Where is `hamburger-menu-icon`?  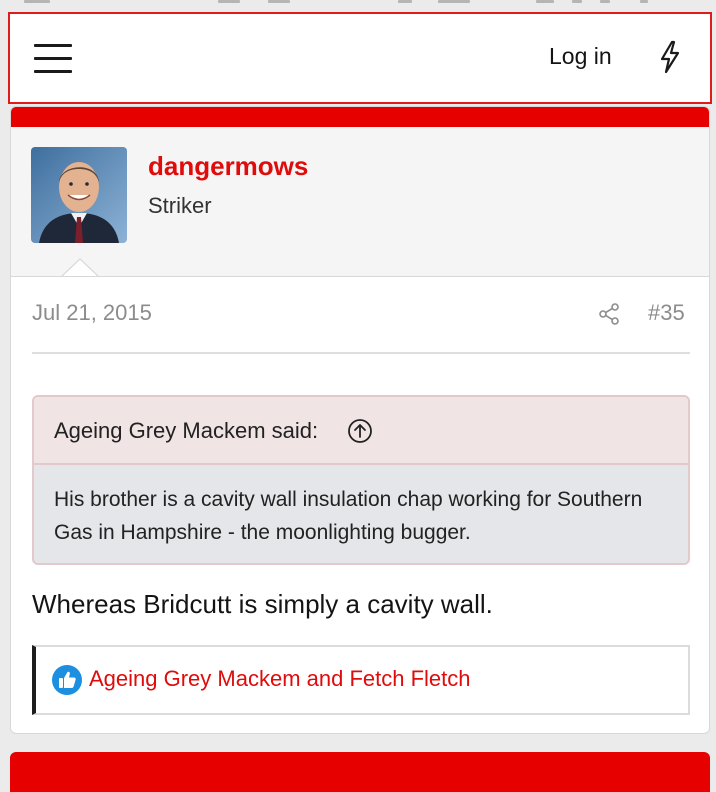 hamburger-menu-icon is located at coordinates (53, 60).